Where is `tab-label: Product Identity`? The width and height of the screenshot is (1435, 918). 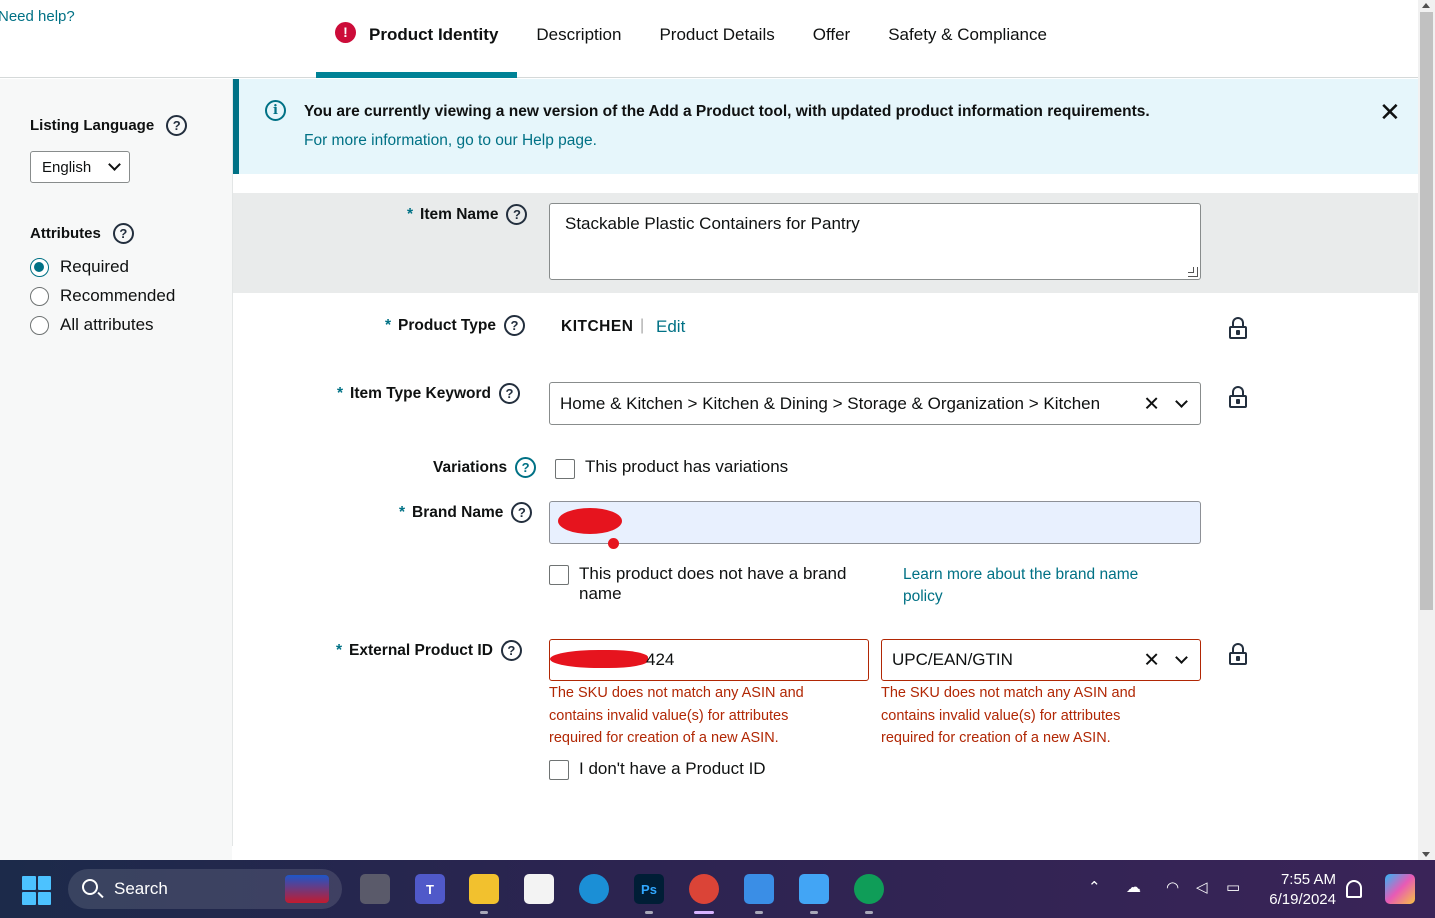 tab-label: Product Identity is located at coordinates (434, 34).